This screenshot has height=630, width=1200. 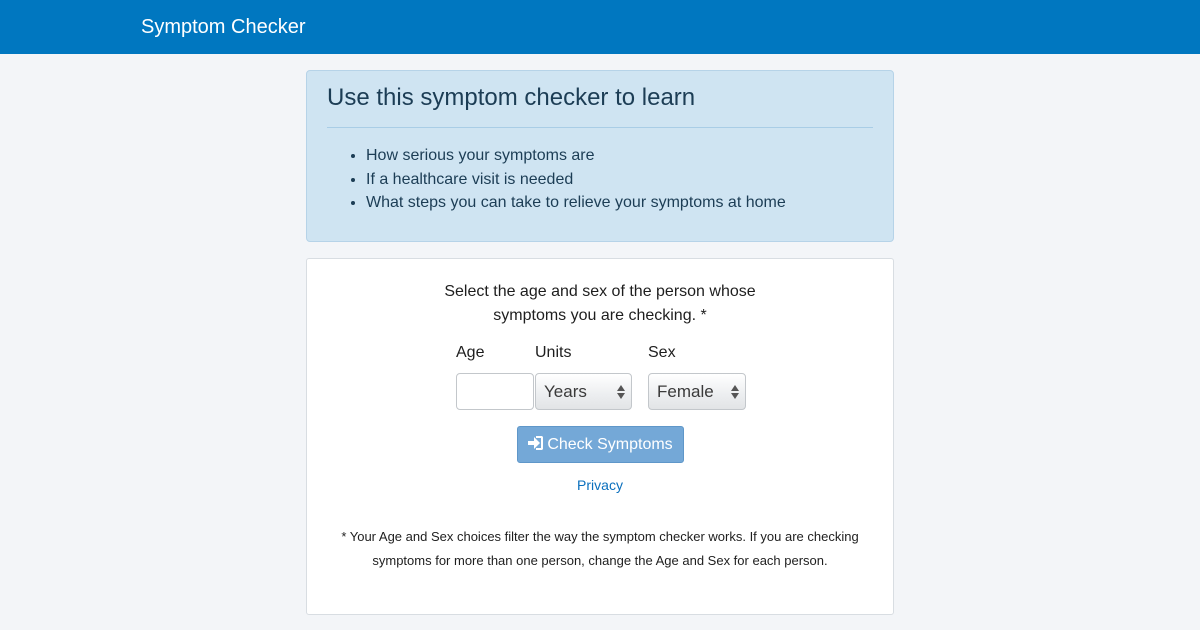 What do you see at coordinates (600, 315) in the screenshot?
I see `form-prompt-line: symptoms you are checking. *` at bounding box center [600, 315].